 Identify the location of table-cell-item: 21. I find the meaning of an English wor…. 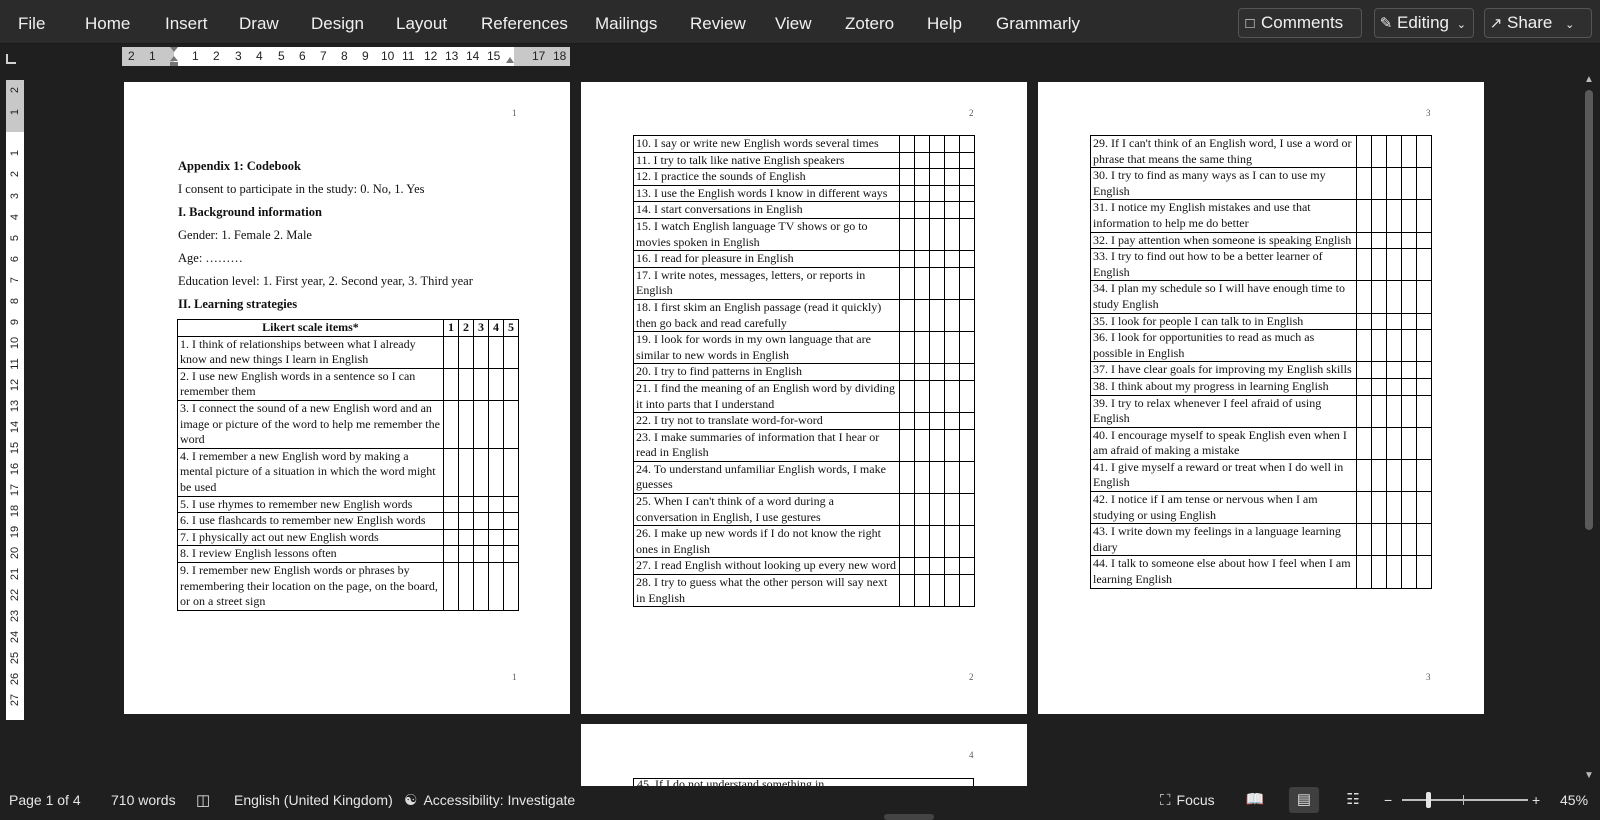
(766, 396).